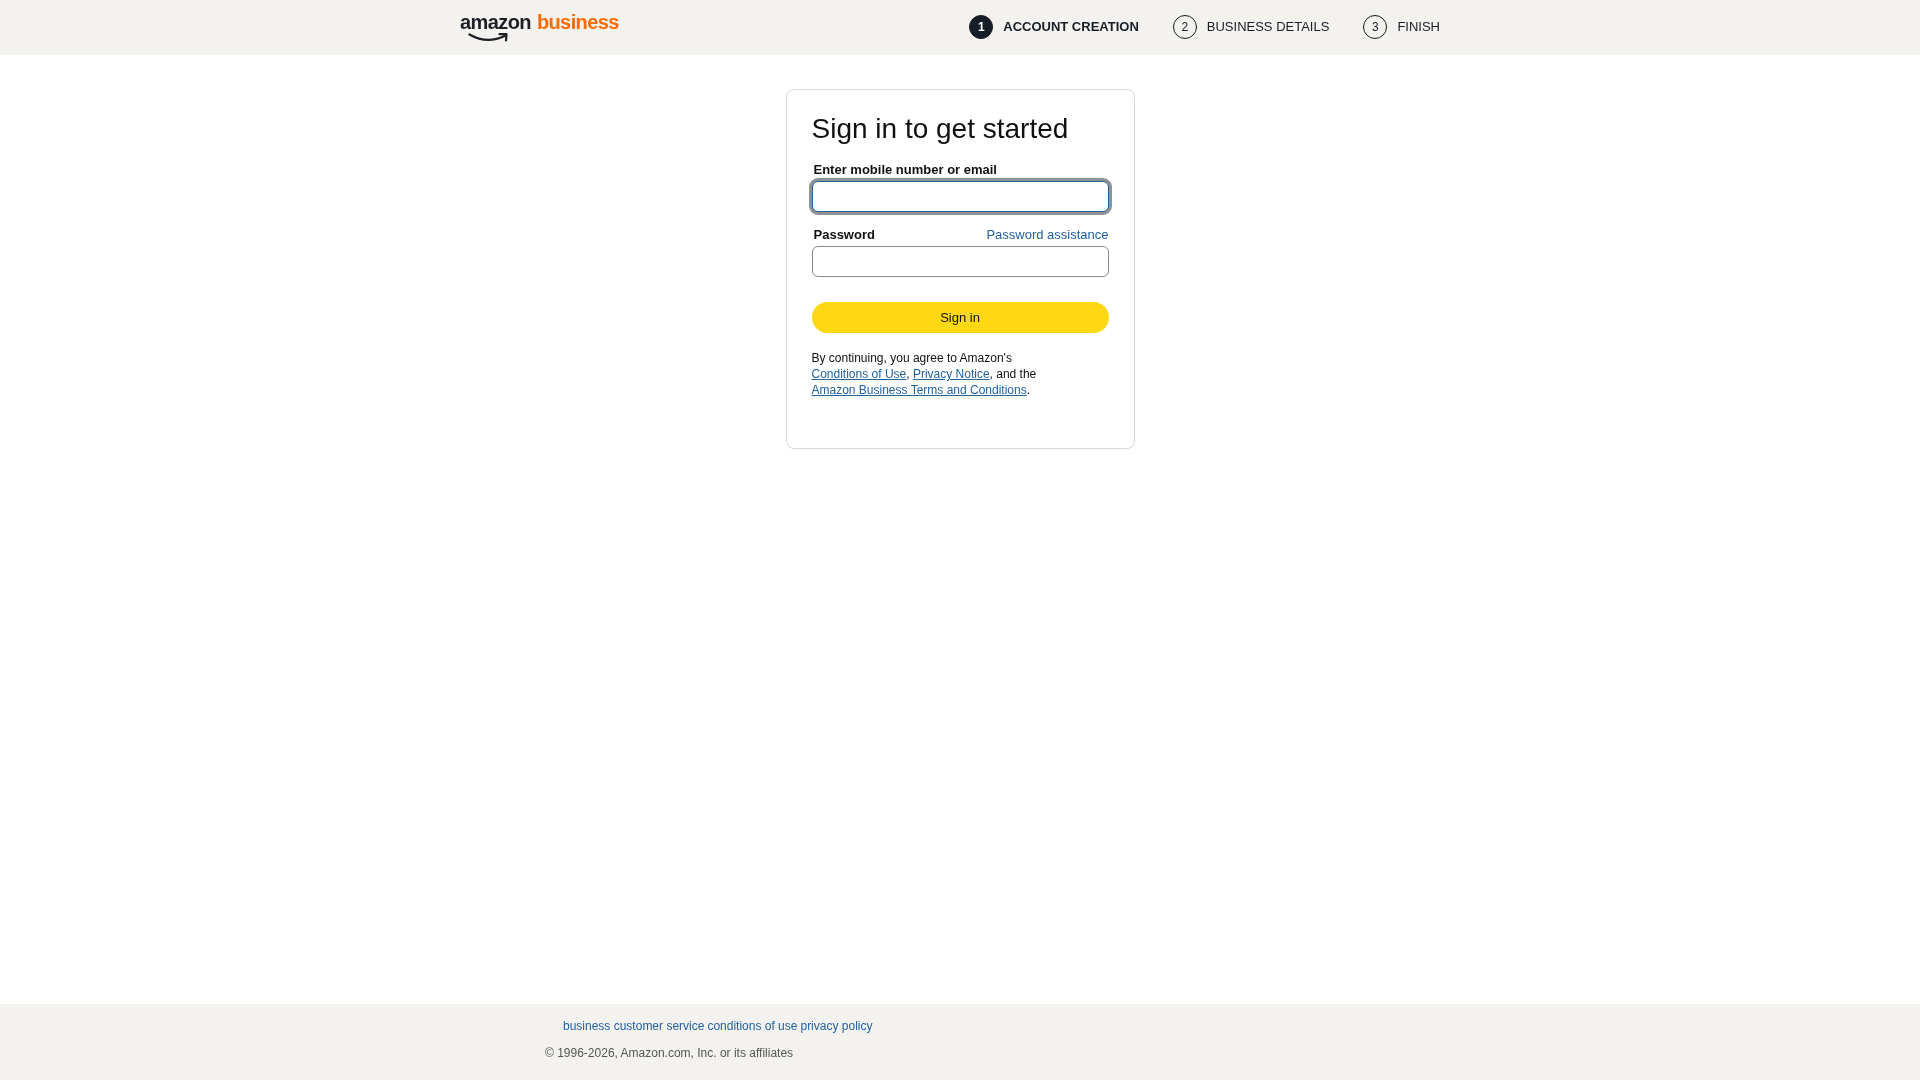 The image size is (1920, 1080). I want to click on field-label: Password, so click(844, 235).